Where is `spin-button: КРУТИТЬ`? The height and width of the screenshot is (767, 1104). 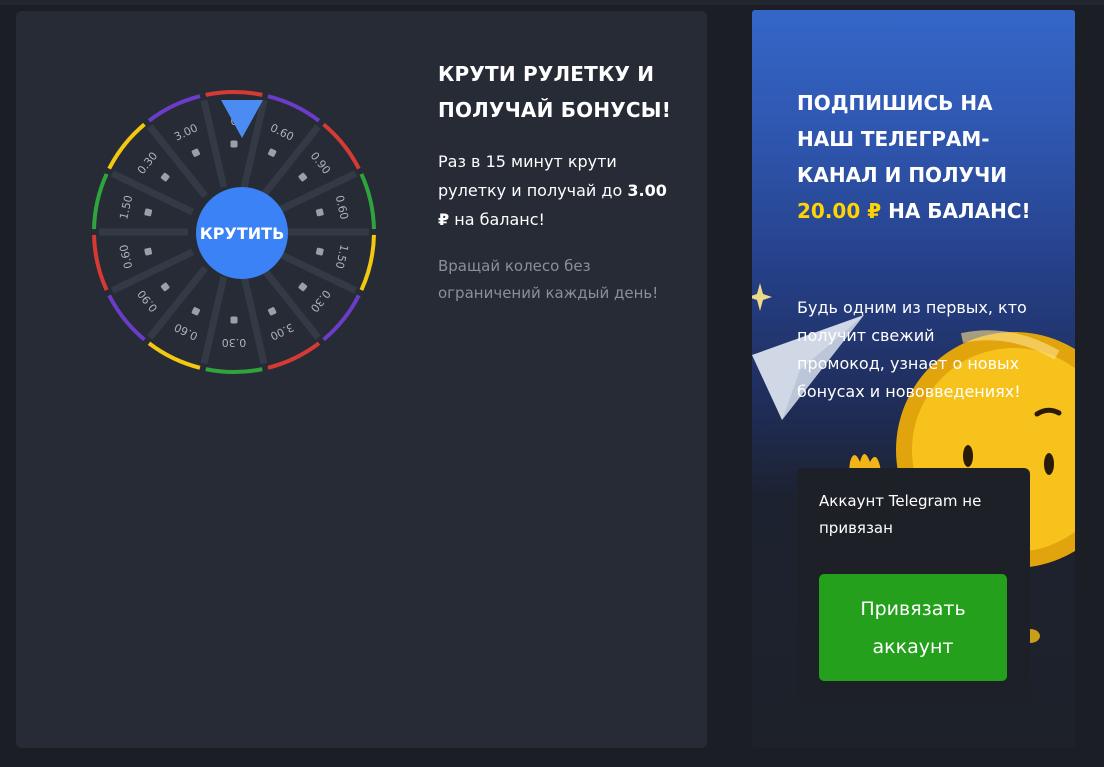 spin-button: КРУТИТЬ is located at coordinates (242, 233).